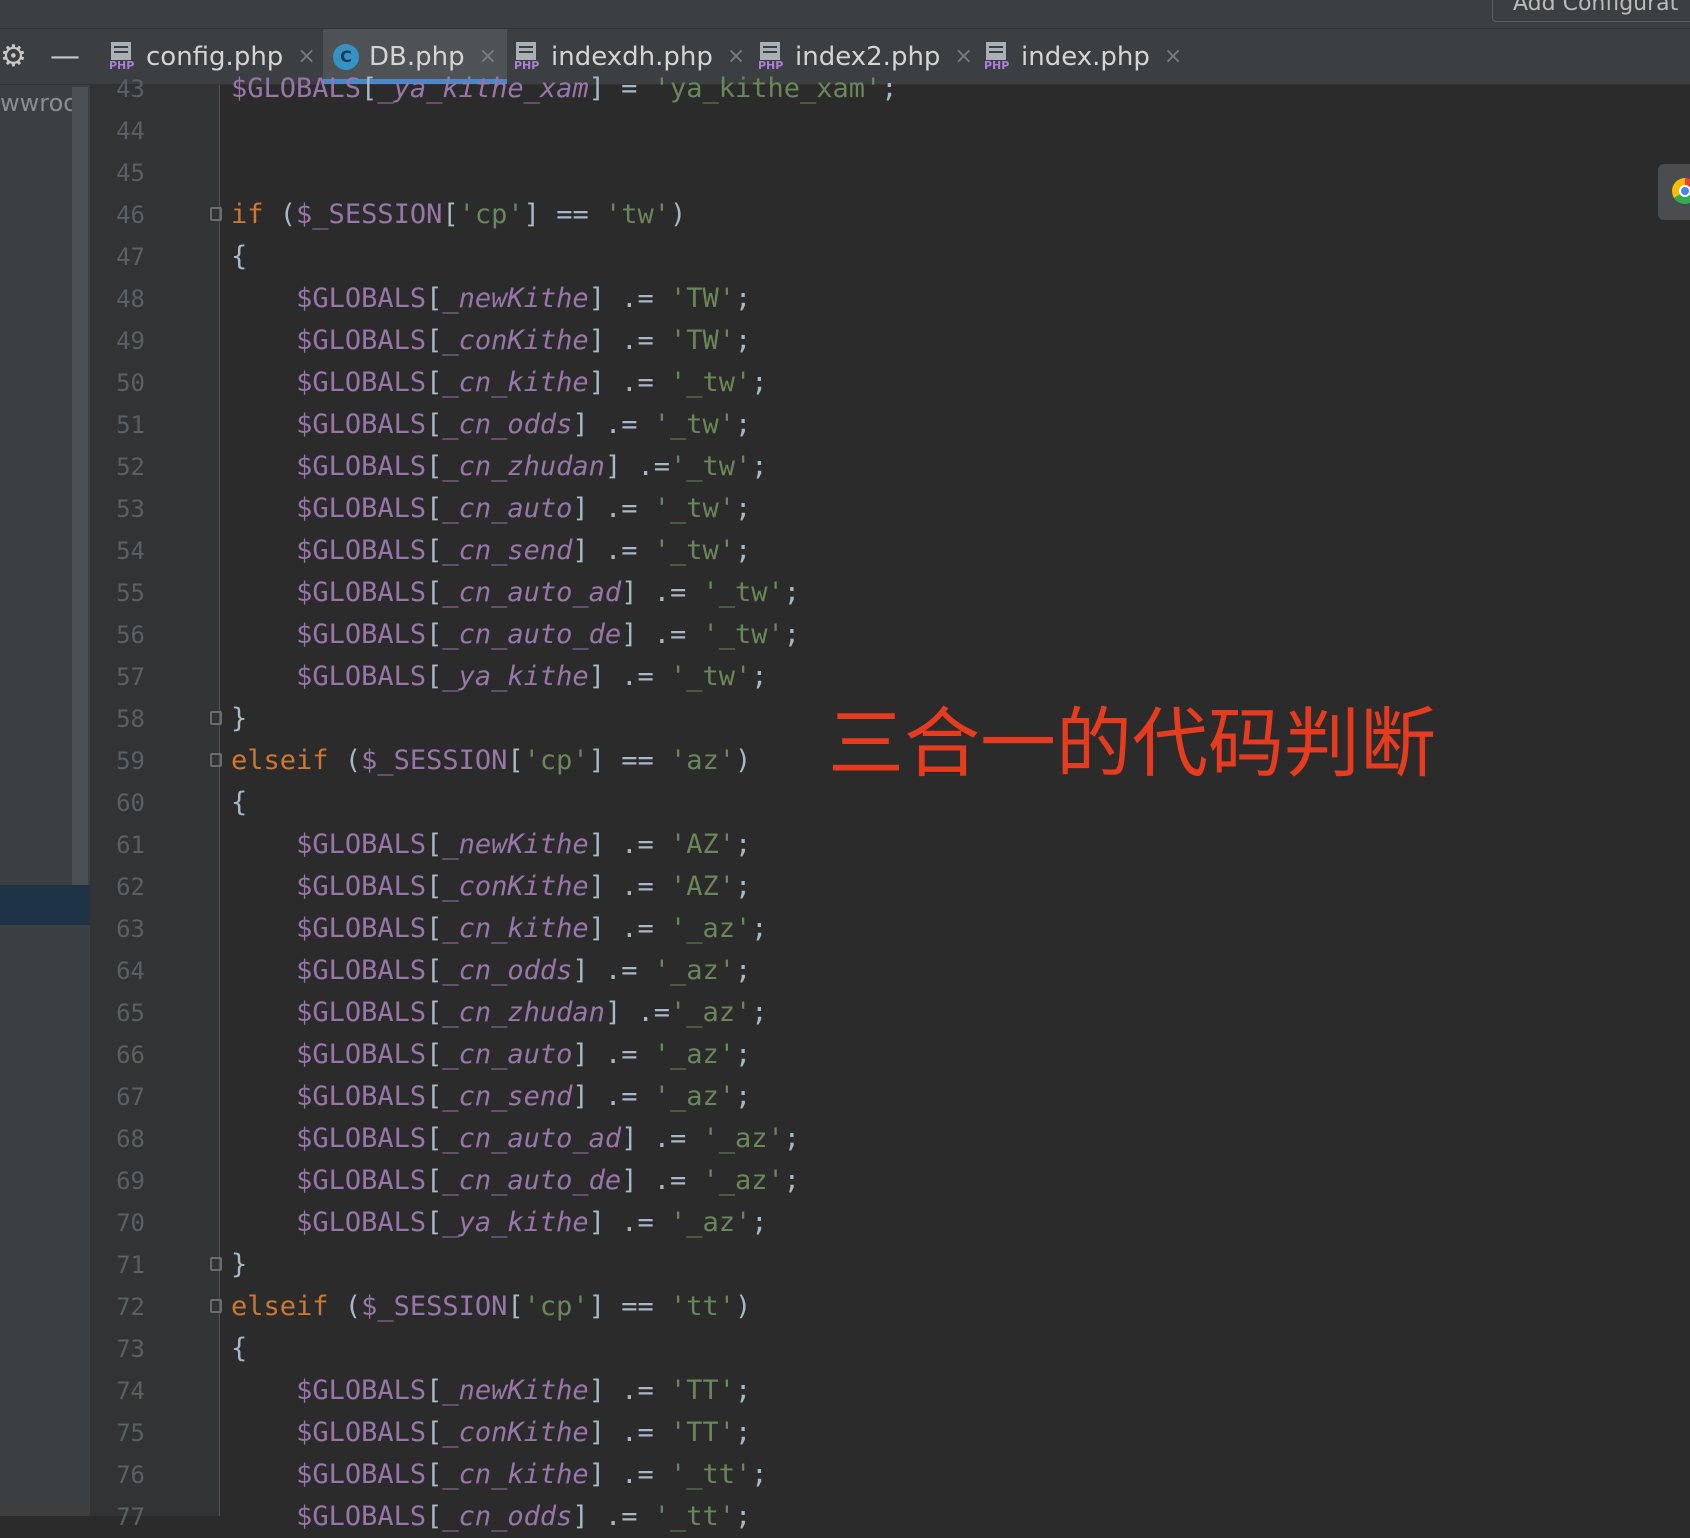 The image size is (1690, 1538). What do you see at coordinates (1674, 192) in the screenshot?
I see `chrome-browser-icon` at bounding box center [1674, 192].